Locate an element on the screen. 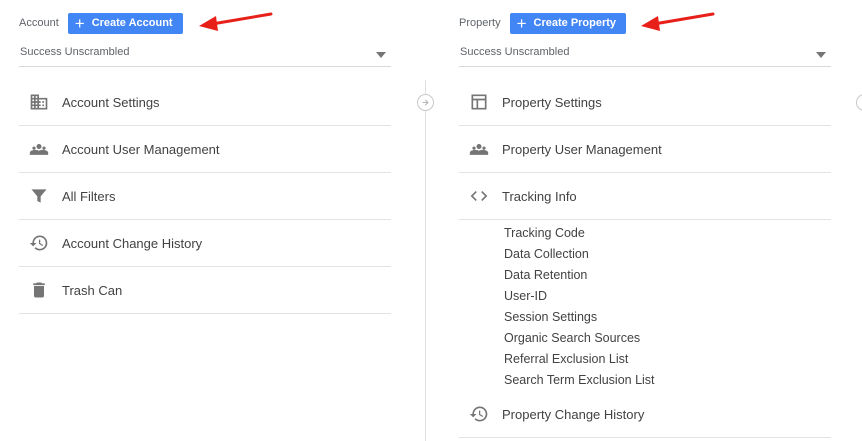 This screenshot has height=441, width=862. create-account-label: Create Account is located at coordinates (132, 23).